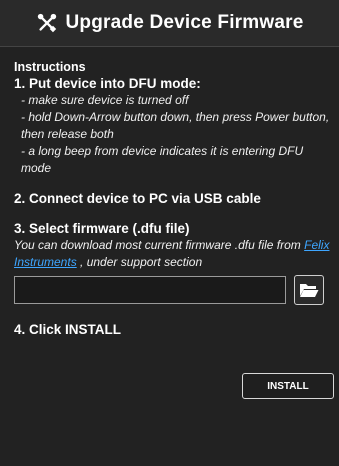  I want to click on firmware-file-row, so click(172, 290).